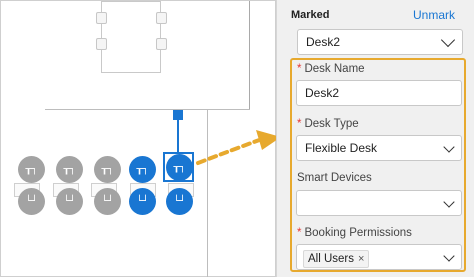 This screenshot has height=277, width=474. Describe the element at coordinates (354, 233) in the screenshot. I see `booking-permissions-label: * Booking Permissions` at that location.